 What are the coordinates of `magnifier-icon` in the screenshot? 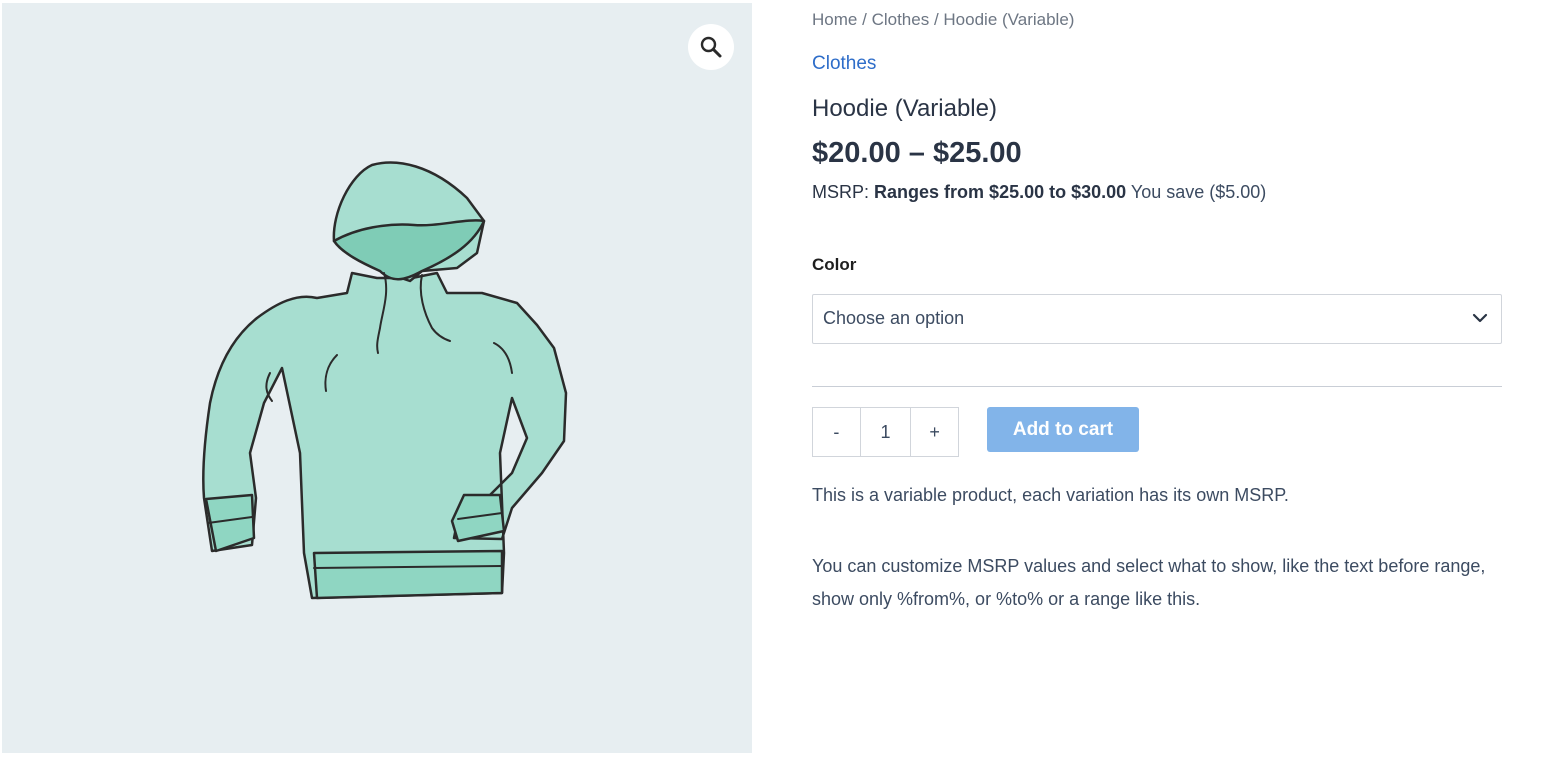 It's located at (711, 47).